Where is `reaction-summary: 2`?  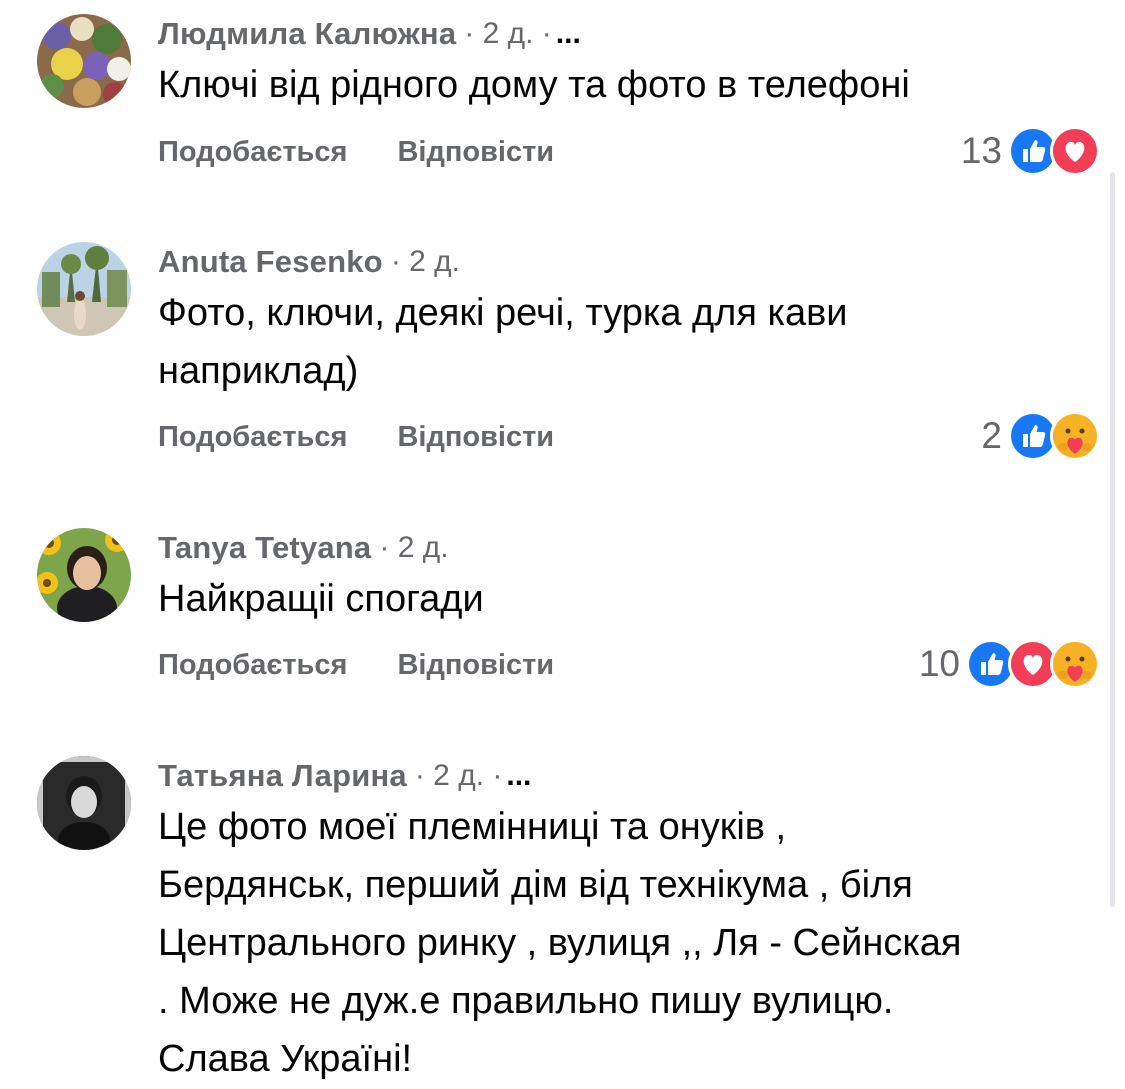
reaction-summary: 2 is located at coordinates (1040, 436).